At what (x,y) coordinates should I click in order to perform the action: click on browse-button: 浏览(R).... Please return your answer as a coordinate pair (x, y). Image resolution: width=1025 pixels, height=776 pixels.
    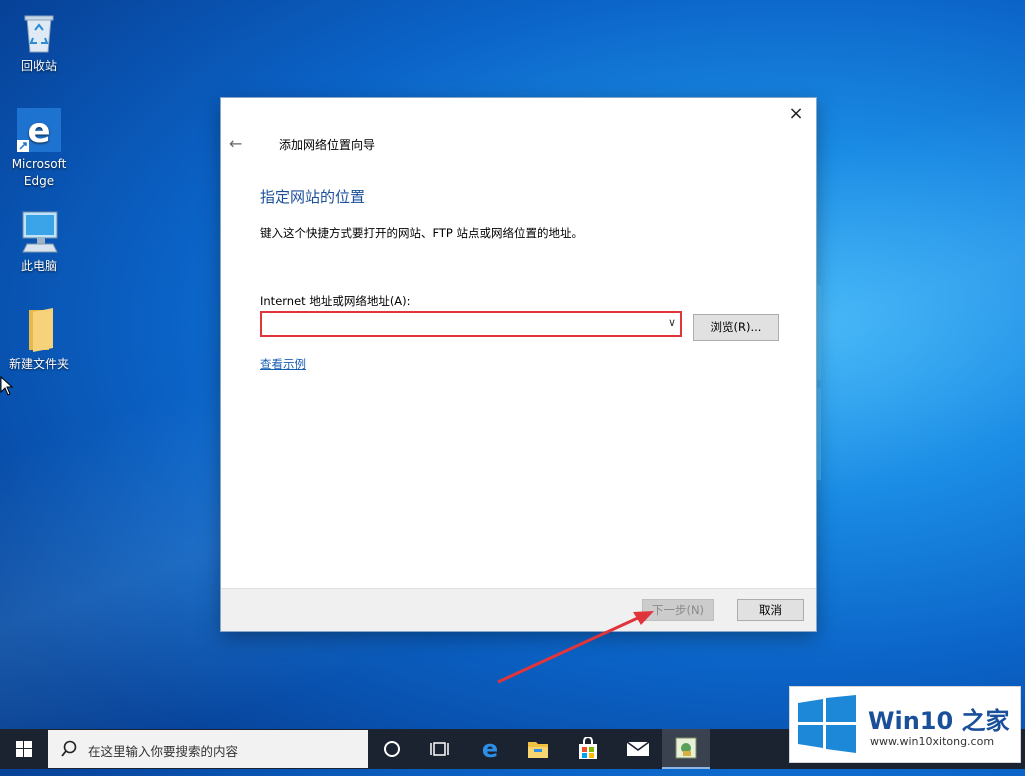
    Looking at the image, I should click on (736, 327).